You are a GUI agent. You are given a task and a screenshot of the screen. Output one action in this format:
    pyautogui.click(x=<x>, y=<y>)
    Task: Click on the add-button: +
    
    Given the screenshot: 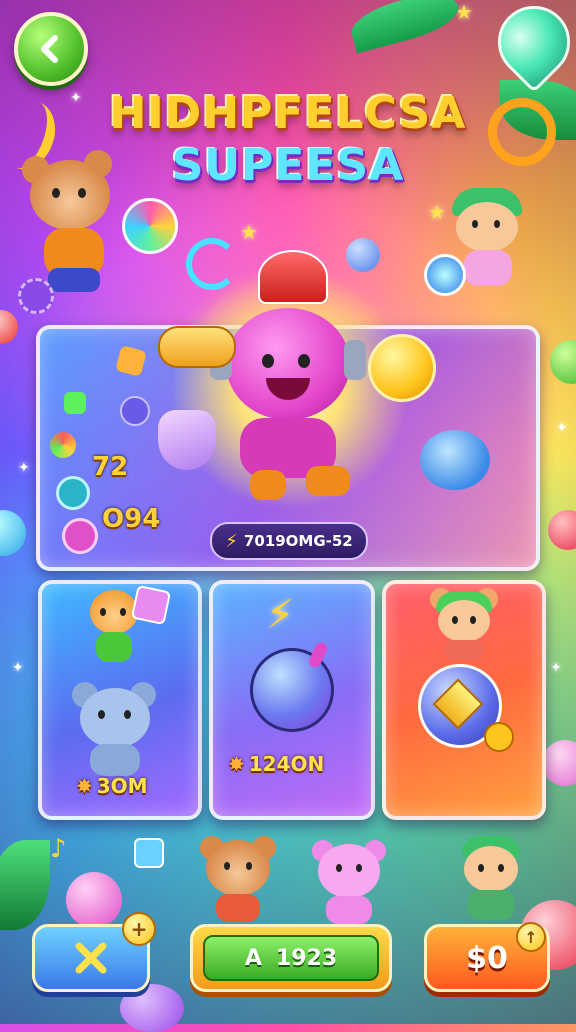 What is the action you would take?
    pyautogui.click(x=139, y=929)
    